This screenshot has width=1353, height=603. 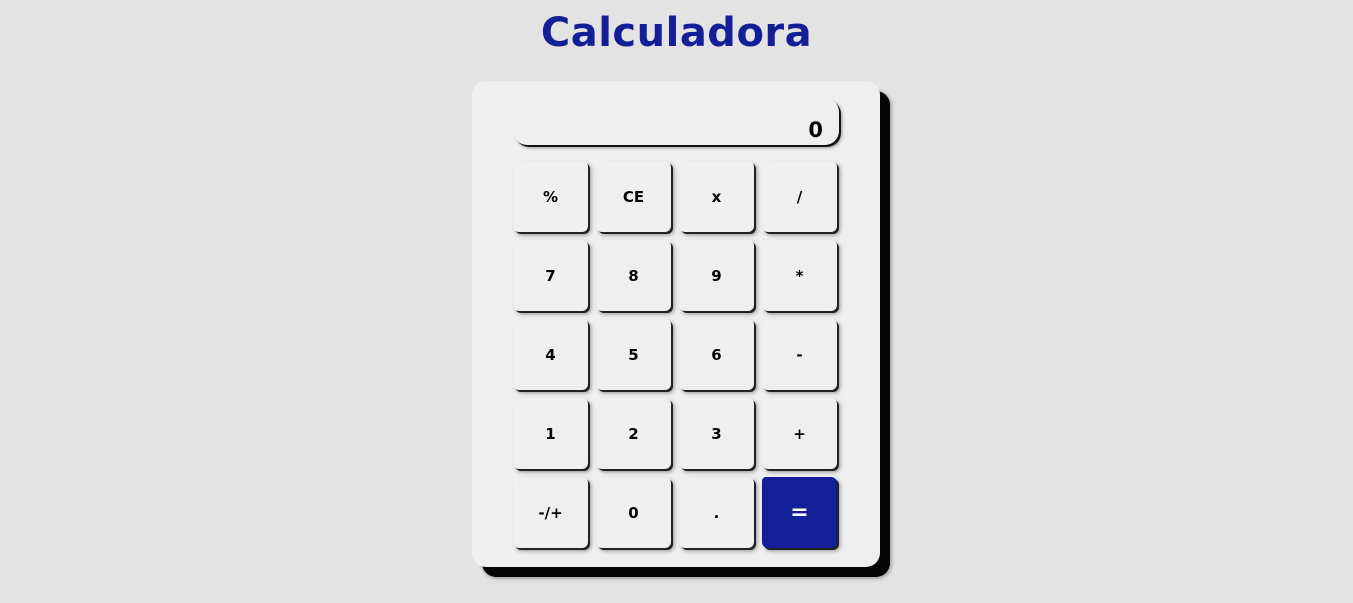 I want to click on digit-0-key: 0, so click(x=633, y=512).